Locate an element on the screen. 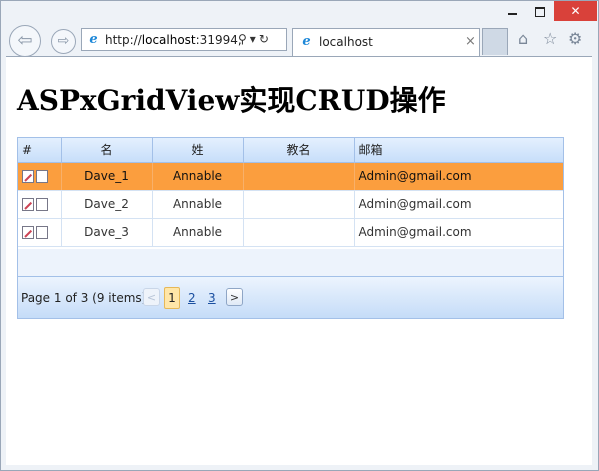  minimize-icon is located at coordinates (512, 14).